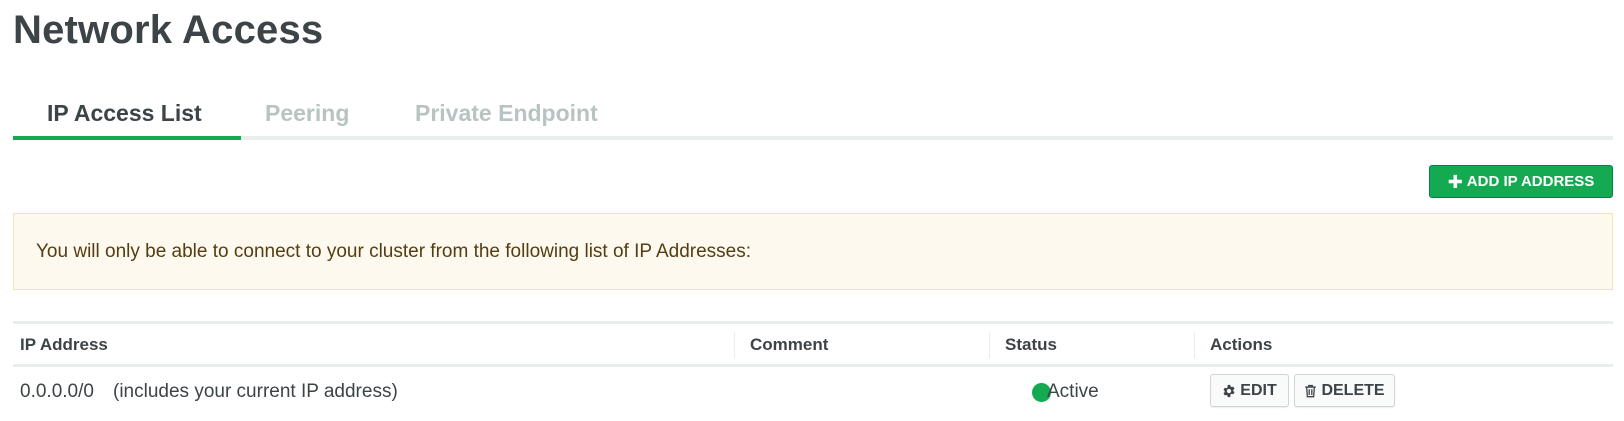 The image size is (1624, 421). I want to click on page-title: Network Access, so click(168, 30).